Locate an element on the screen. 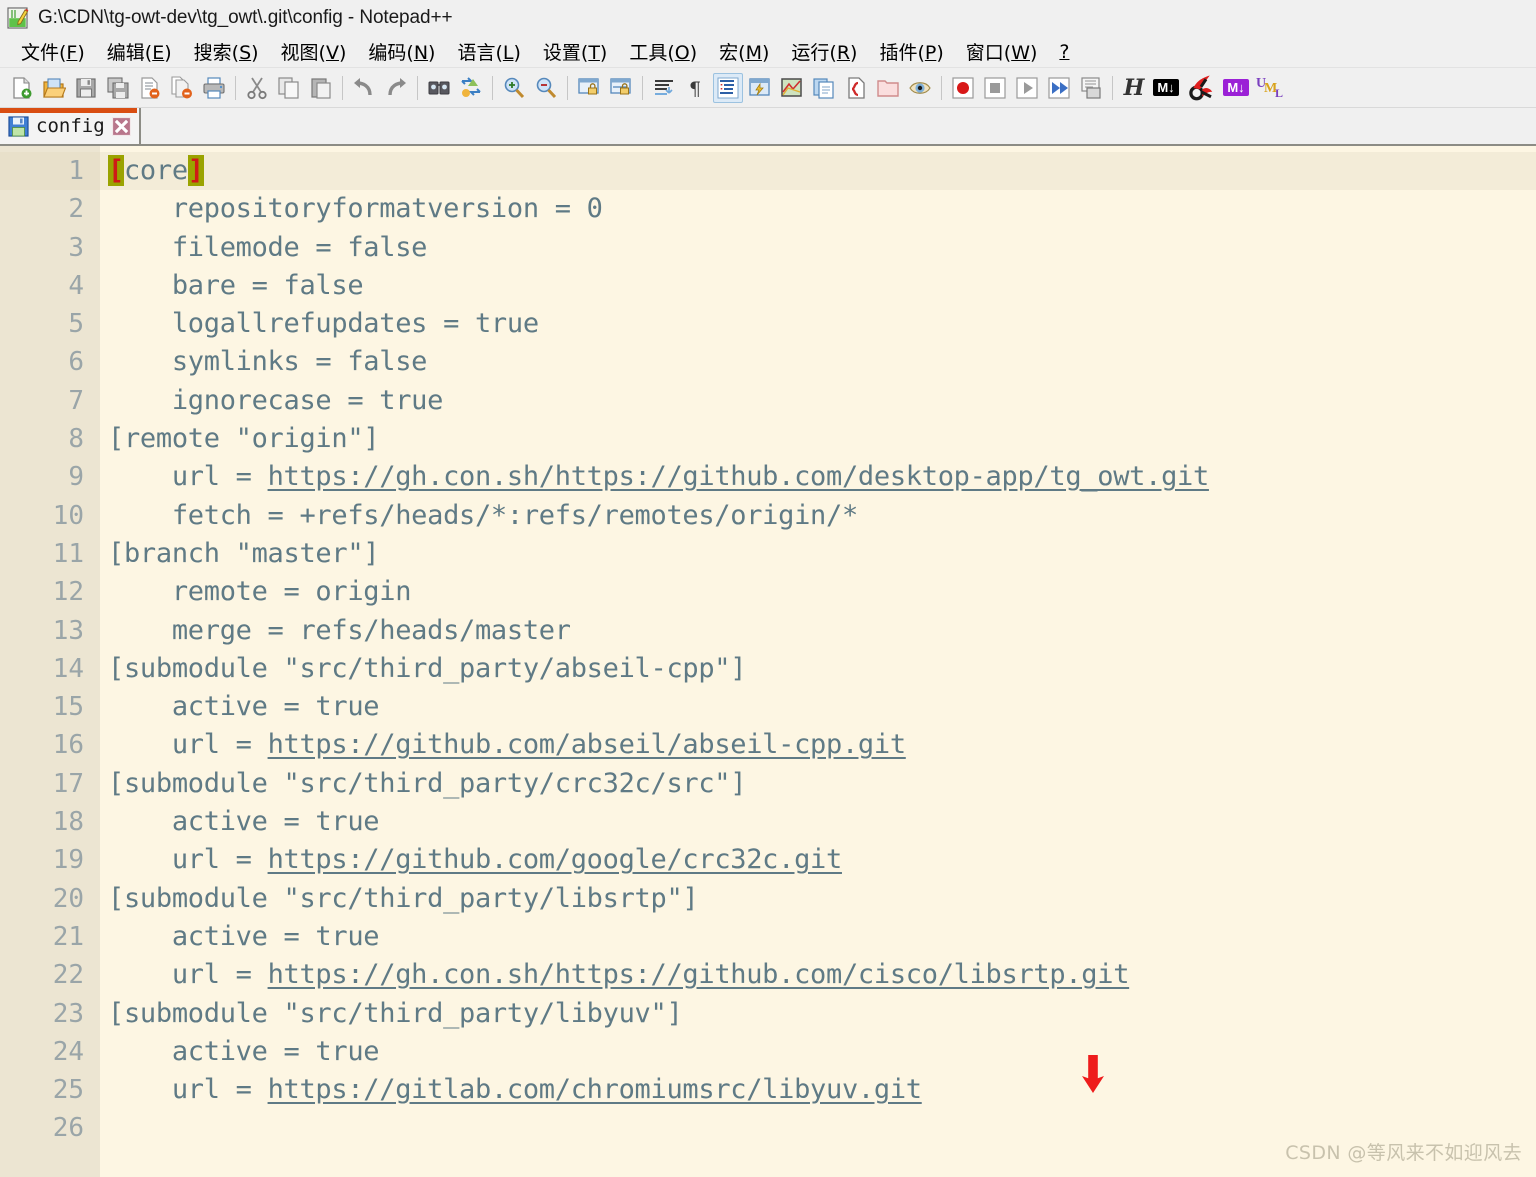 Image resolution: width=1536 pixels, height=1177 pixels. markdown-panel-icon: M↓ is located at coordinates (1166, 88).